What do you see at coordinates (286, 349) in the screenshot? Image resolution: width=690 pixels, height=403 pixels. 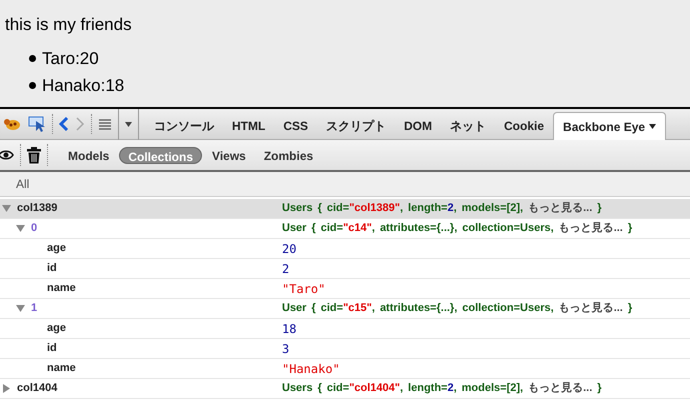 I see `attribute-value: 3` at bounding box center [286, 349].